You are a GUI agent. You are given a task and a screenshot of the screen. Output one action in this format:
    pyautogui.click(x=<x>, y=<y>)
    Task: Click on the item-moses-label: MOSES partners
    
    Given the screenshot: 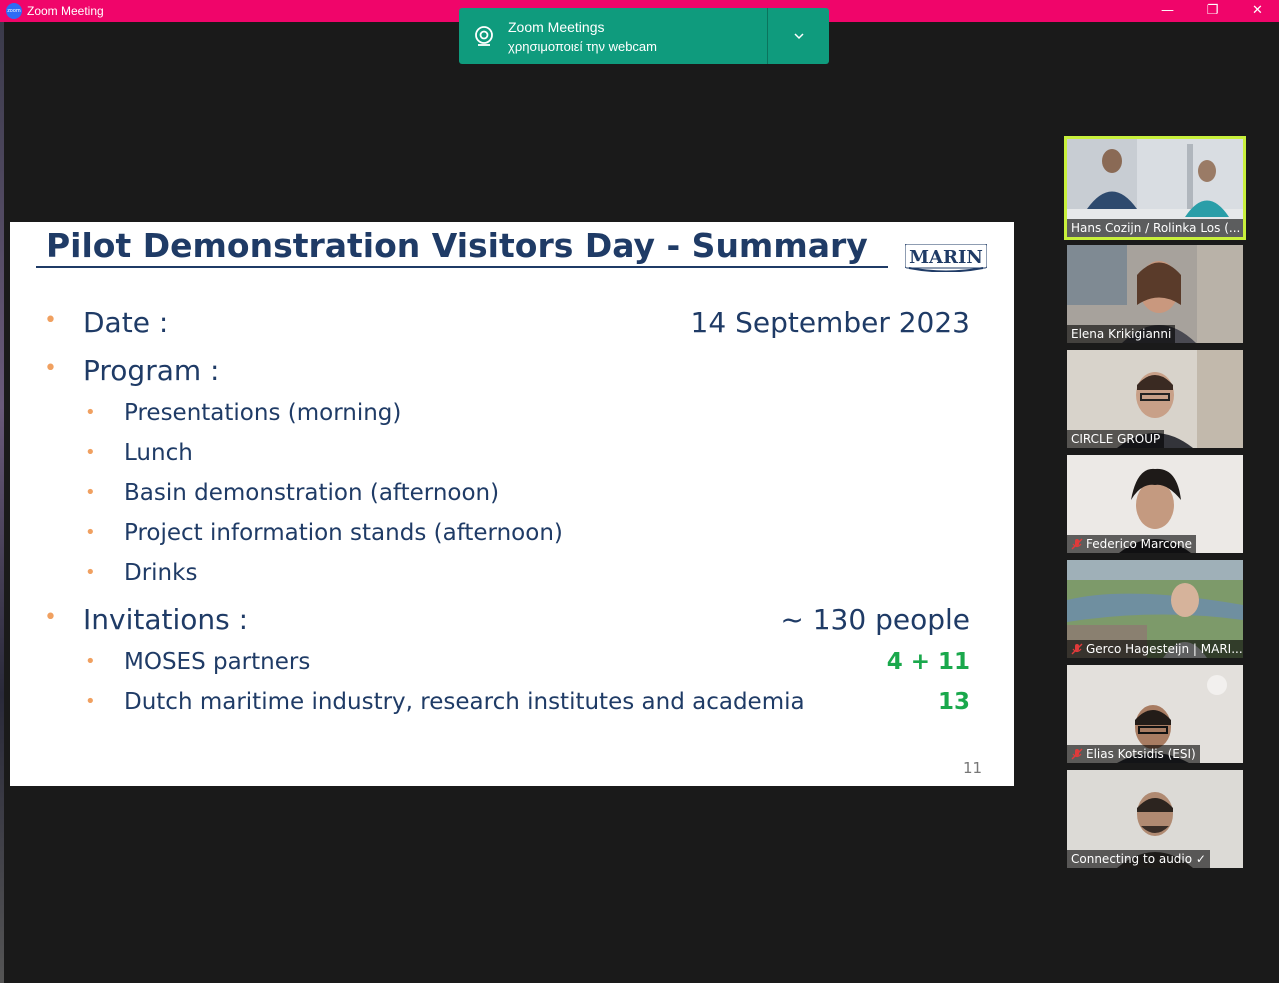 What is the action you would take?
    pyautogui.click(x=217, y=662)
    